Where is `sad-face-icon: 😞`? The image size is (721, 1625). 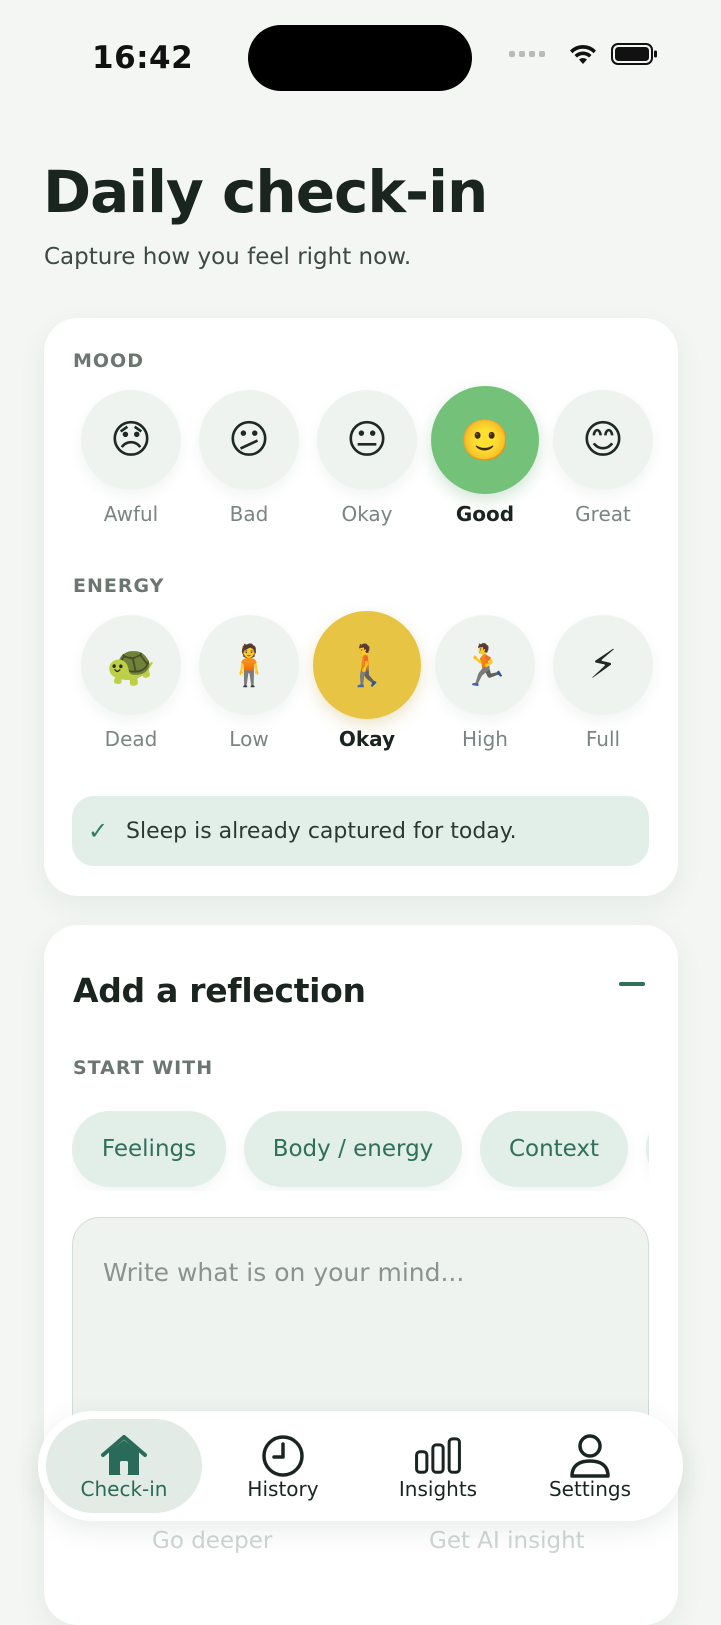 sad-face-icon: 😞 is located at coordinates (131, 440).